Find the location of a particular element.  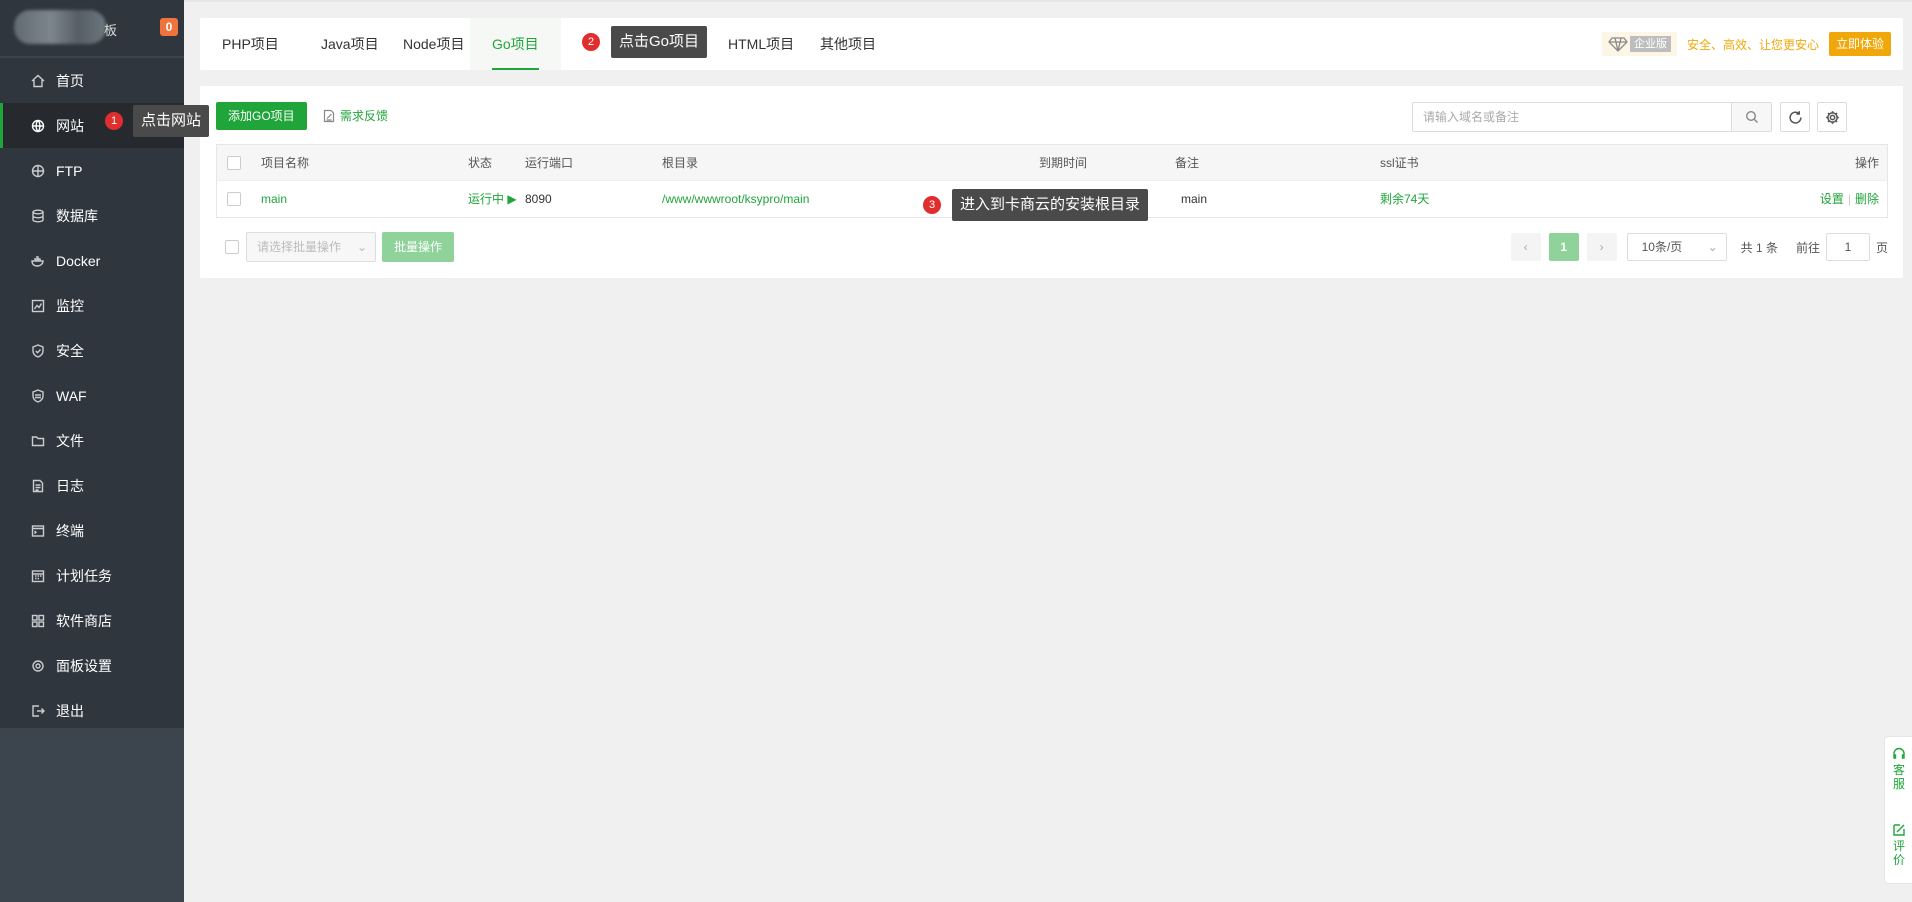

step-number-2: 2 is located at coordinates (591, 42).